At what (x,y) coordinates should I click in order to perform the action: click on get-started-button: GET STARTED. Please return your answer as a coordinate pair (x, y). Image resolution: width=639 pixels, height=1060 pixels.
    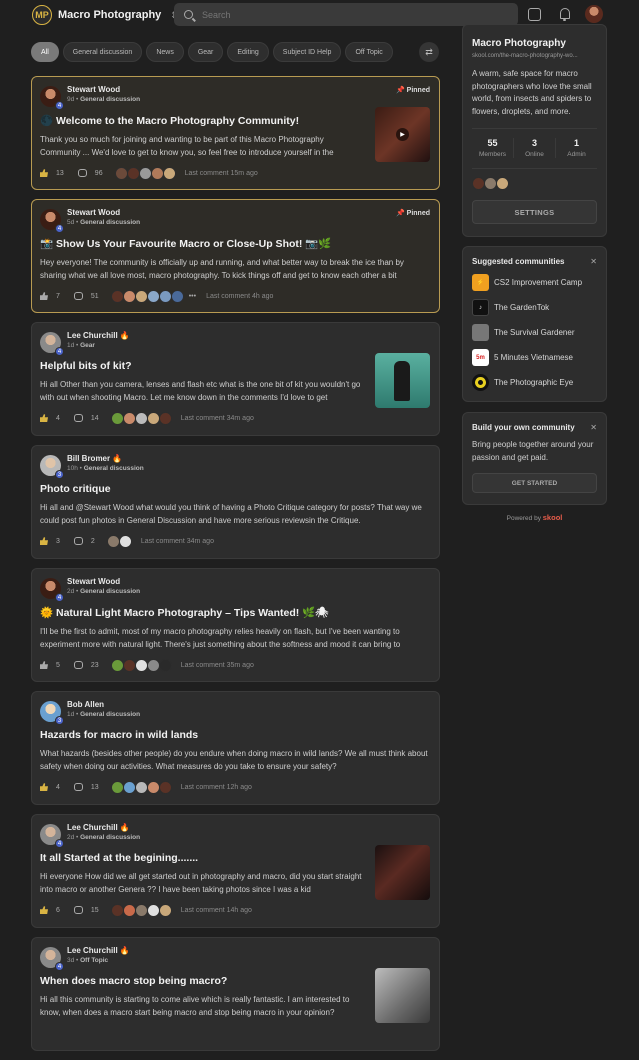
    Looking at the image, I should click on (534, 483).